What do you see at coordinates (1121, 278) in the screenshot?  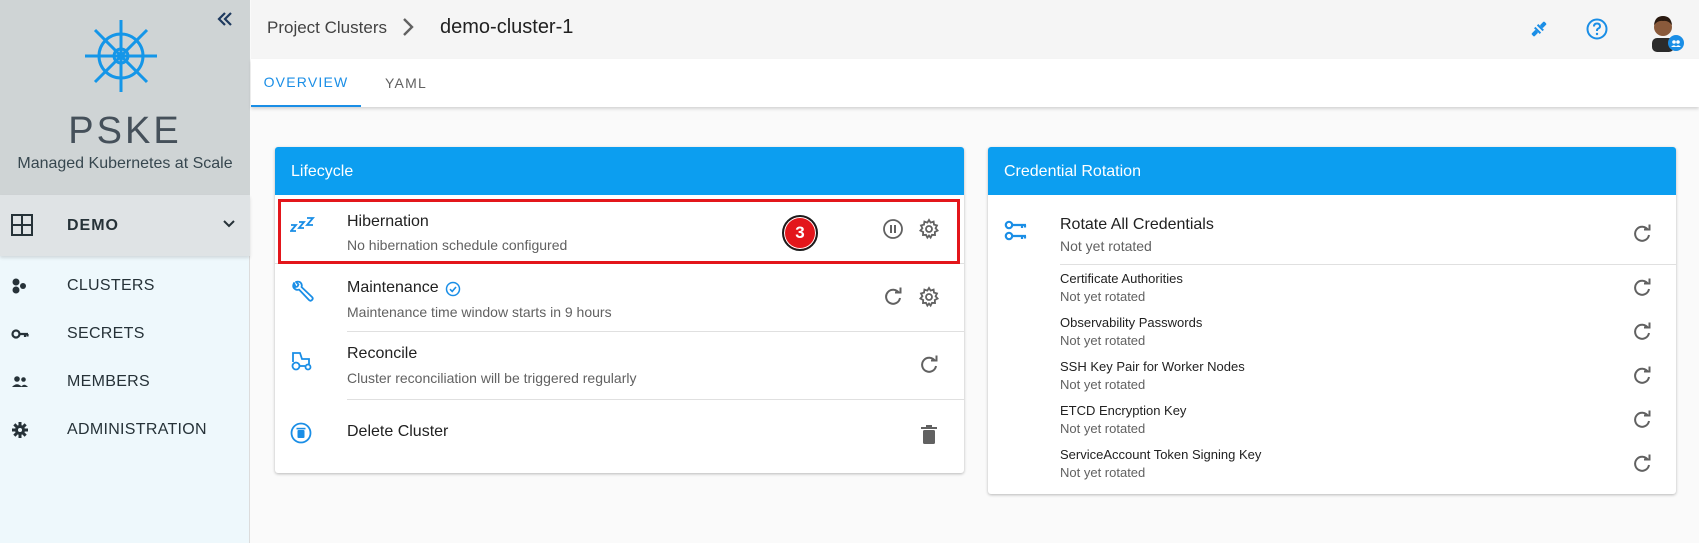 I see `cred-item-certificate-authorities: Certificate Authorities` at bounding box center [1121, 278].